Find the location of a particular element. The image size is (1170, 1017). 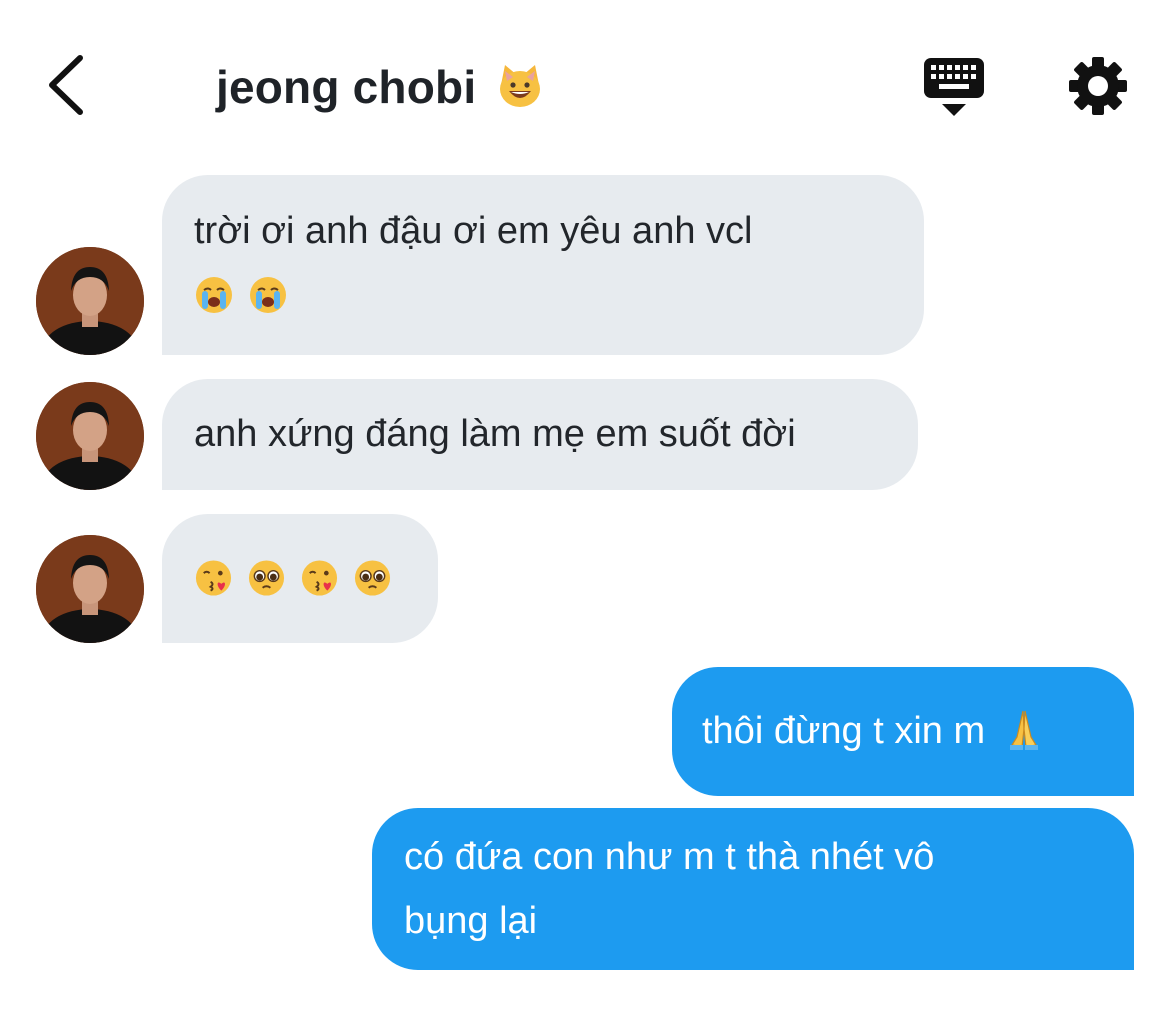

page-title: jeong chobi is located at coordinates (379, 87).